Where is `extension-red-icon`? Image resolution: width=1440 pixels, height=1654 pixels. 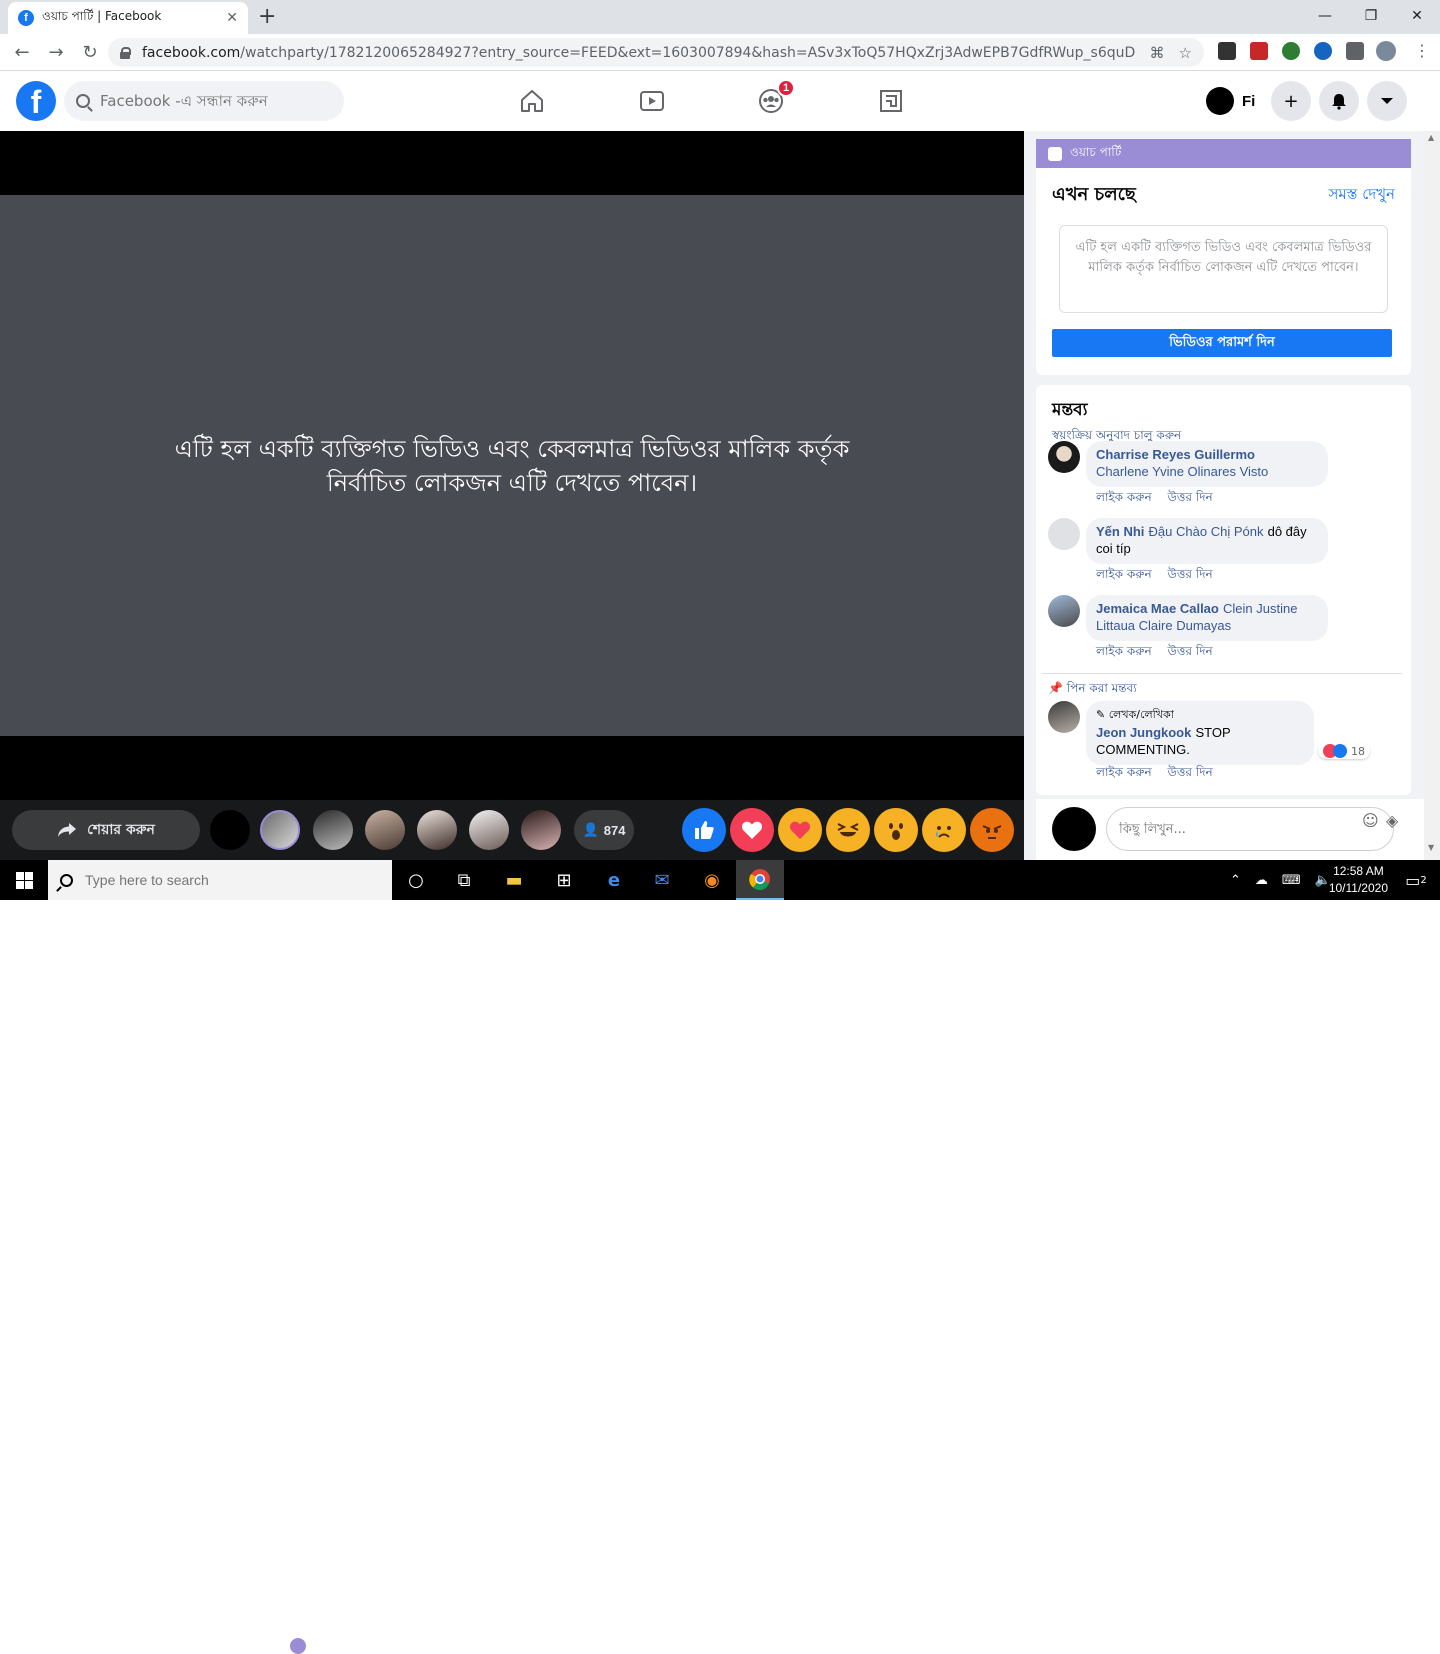 extension-red-icon is located at coordinates (1259, 51).